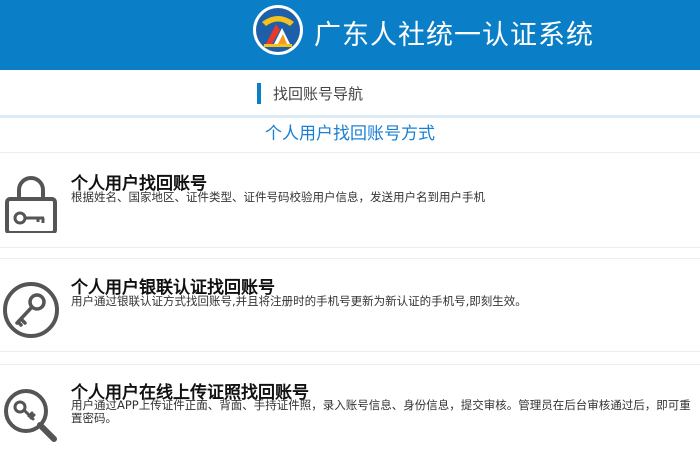 This screenshot has width=700, height=459. I want to click on section-title: 个人用户找回账号方式, so click(350, 131).